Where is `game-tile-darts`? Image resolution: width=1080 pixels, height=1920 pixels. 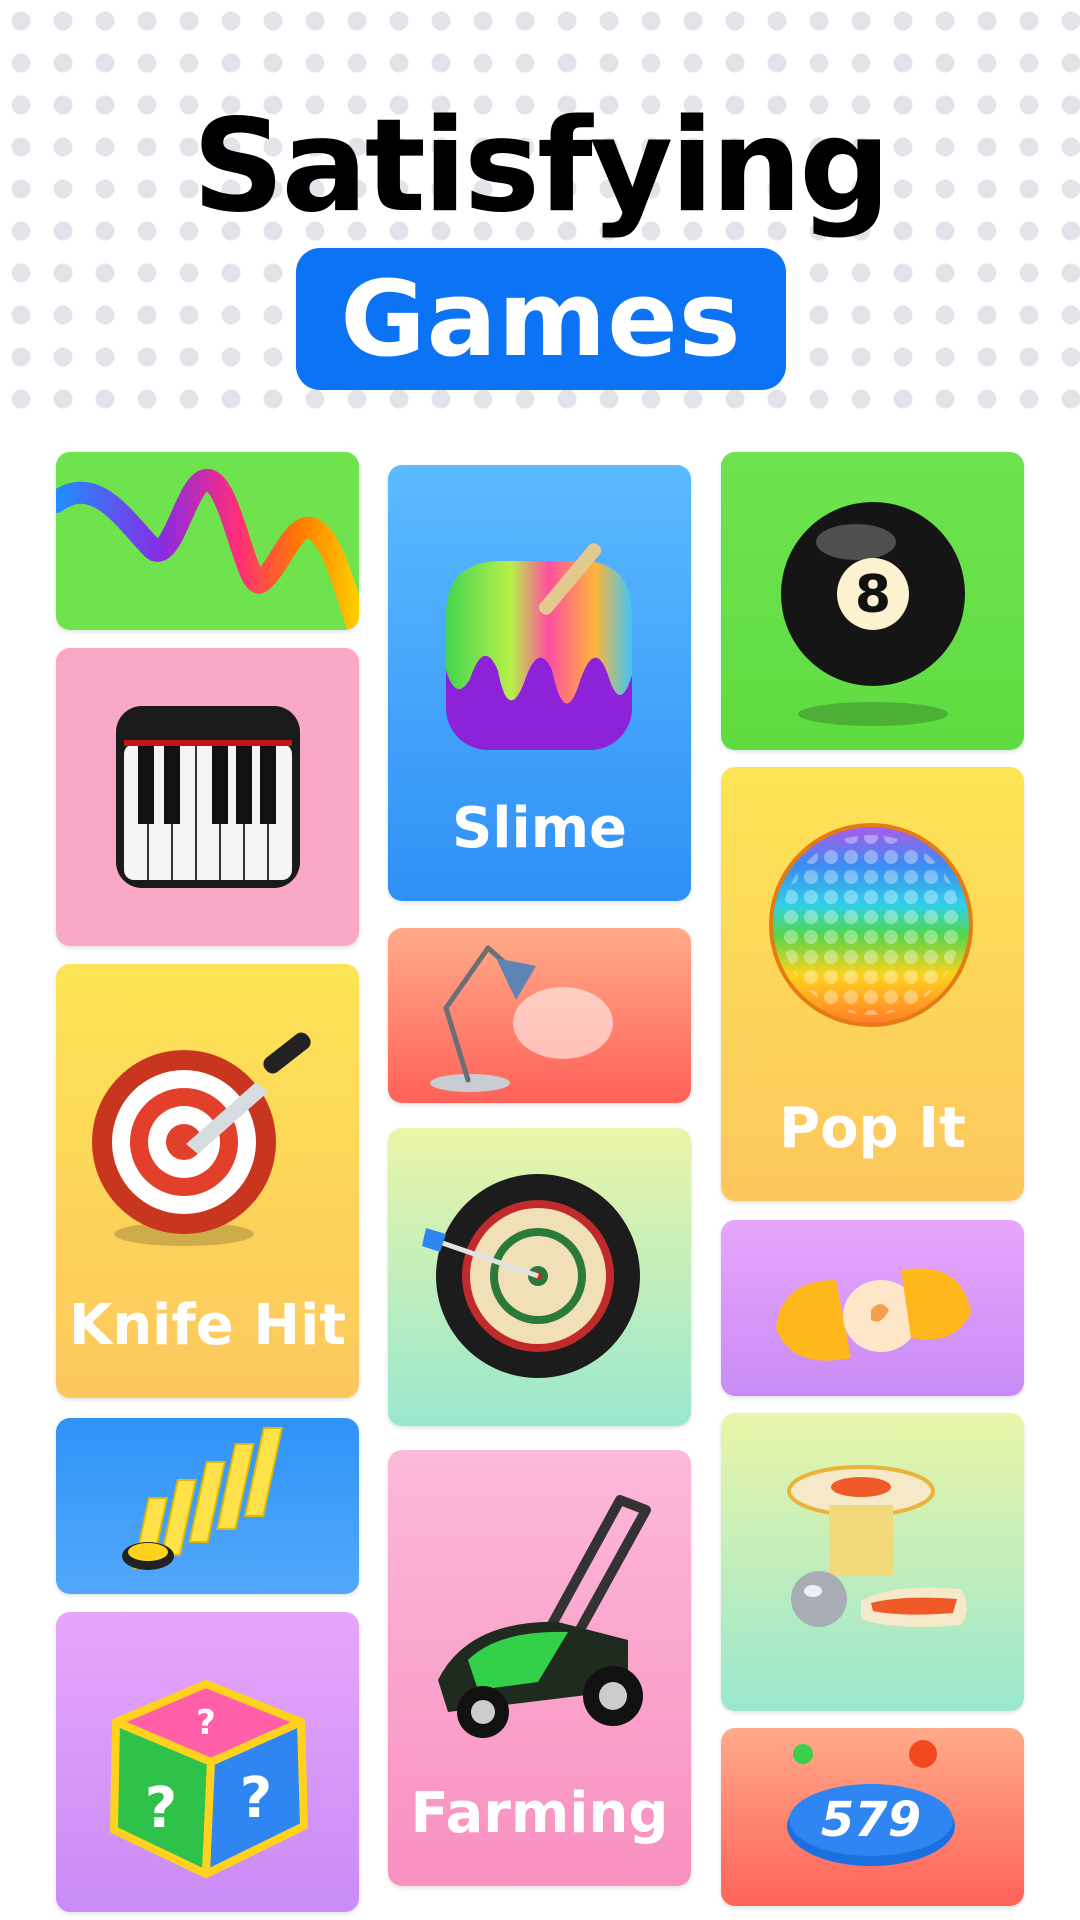
game-tile-darts is located at coordinates (539, 1277).